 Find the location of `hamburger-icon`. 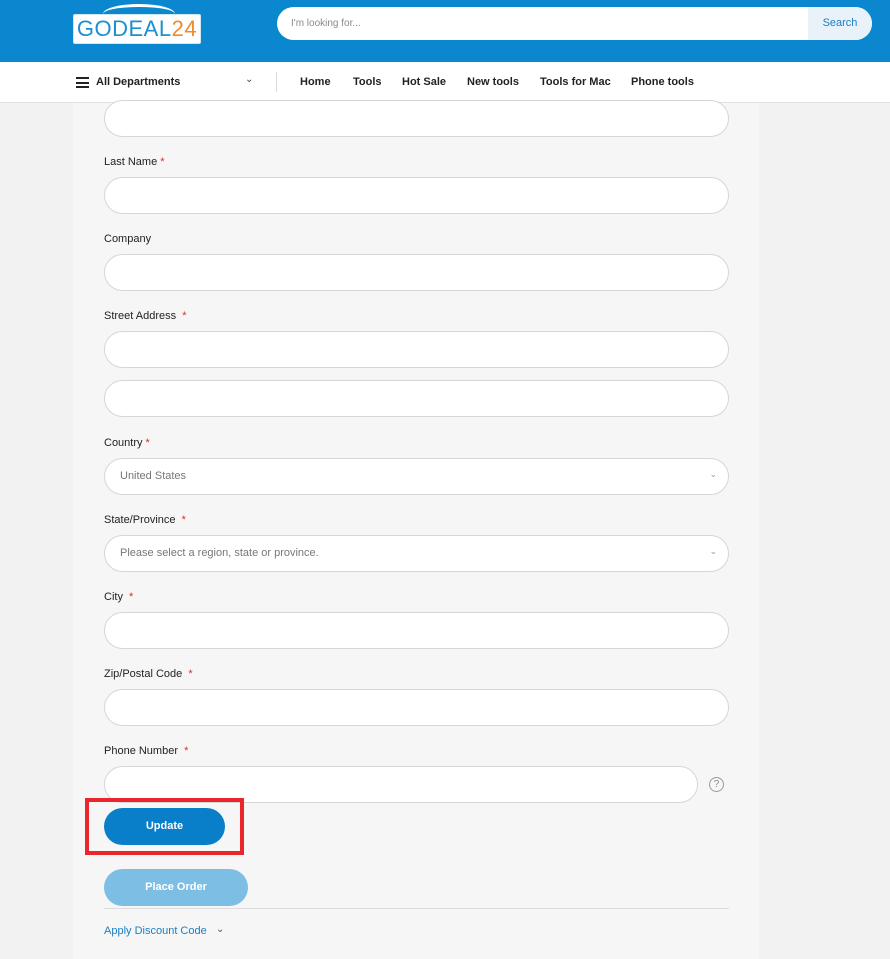

hamburger-icon is located at coordinates (82, 82).